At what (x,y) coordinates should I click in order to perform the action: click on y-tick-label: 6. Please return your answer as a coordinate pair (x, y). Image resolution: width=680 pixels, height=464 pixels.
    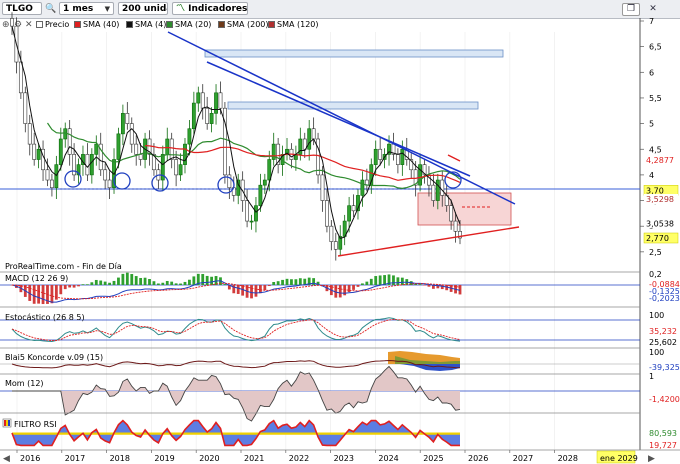
    Looking at the image, I should click on (651, 72).